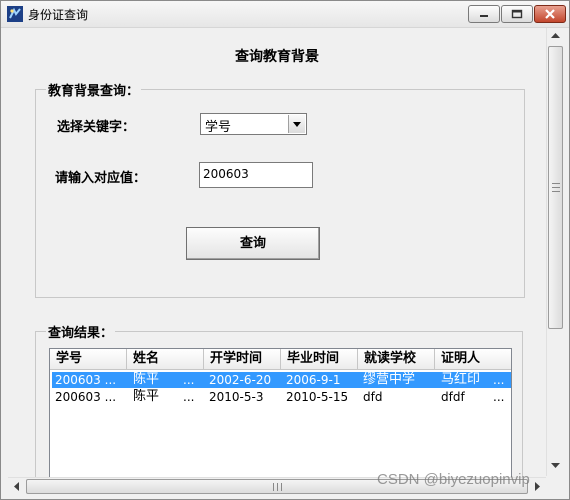 Image resolution: width=570 pixels, height=500 pixels. What do you see at coordinates (319, 359) in the screenshot?
I see `column-header-graduation-date: 毕业时间` at bounding box center [319, 359].